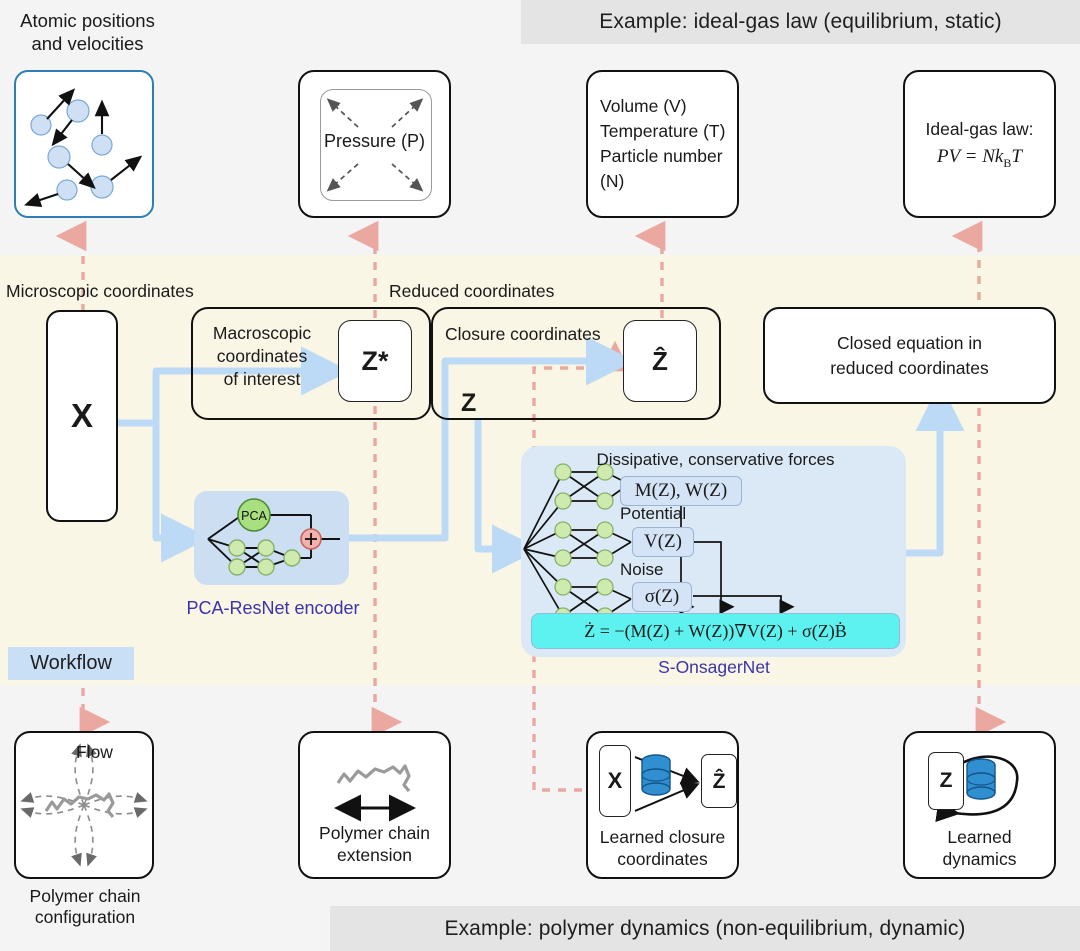  I want to click on ideal-gas-eq-pre: PV = N, so click(966, 156).